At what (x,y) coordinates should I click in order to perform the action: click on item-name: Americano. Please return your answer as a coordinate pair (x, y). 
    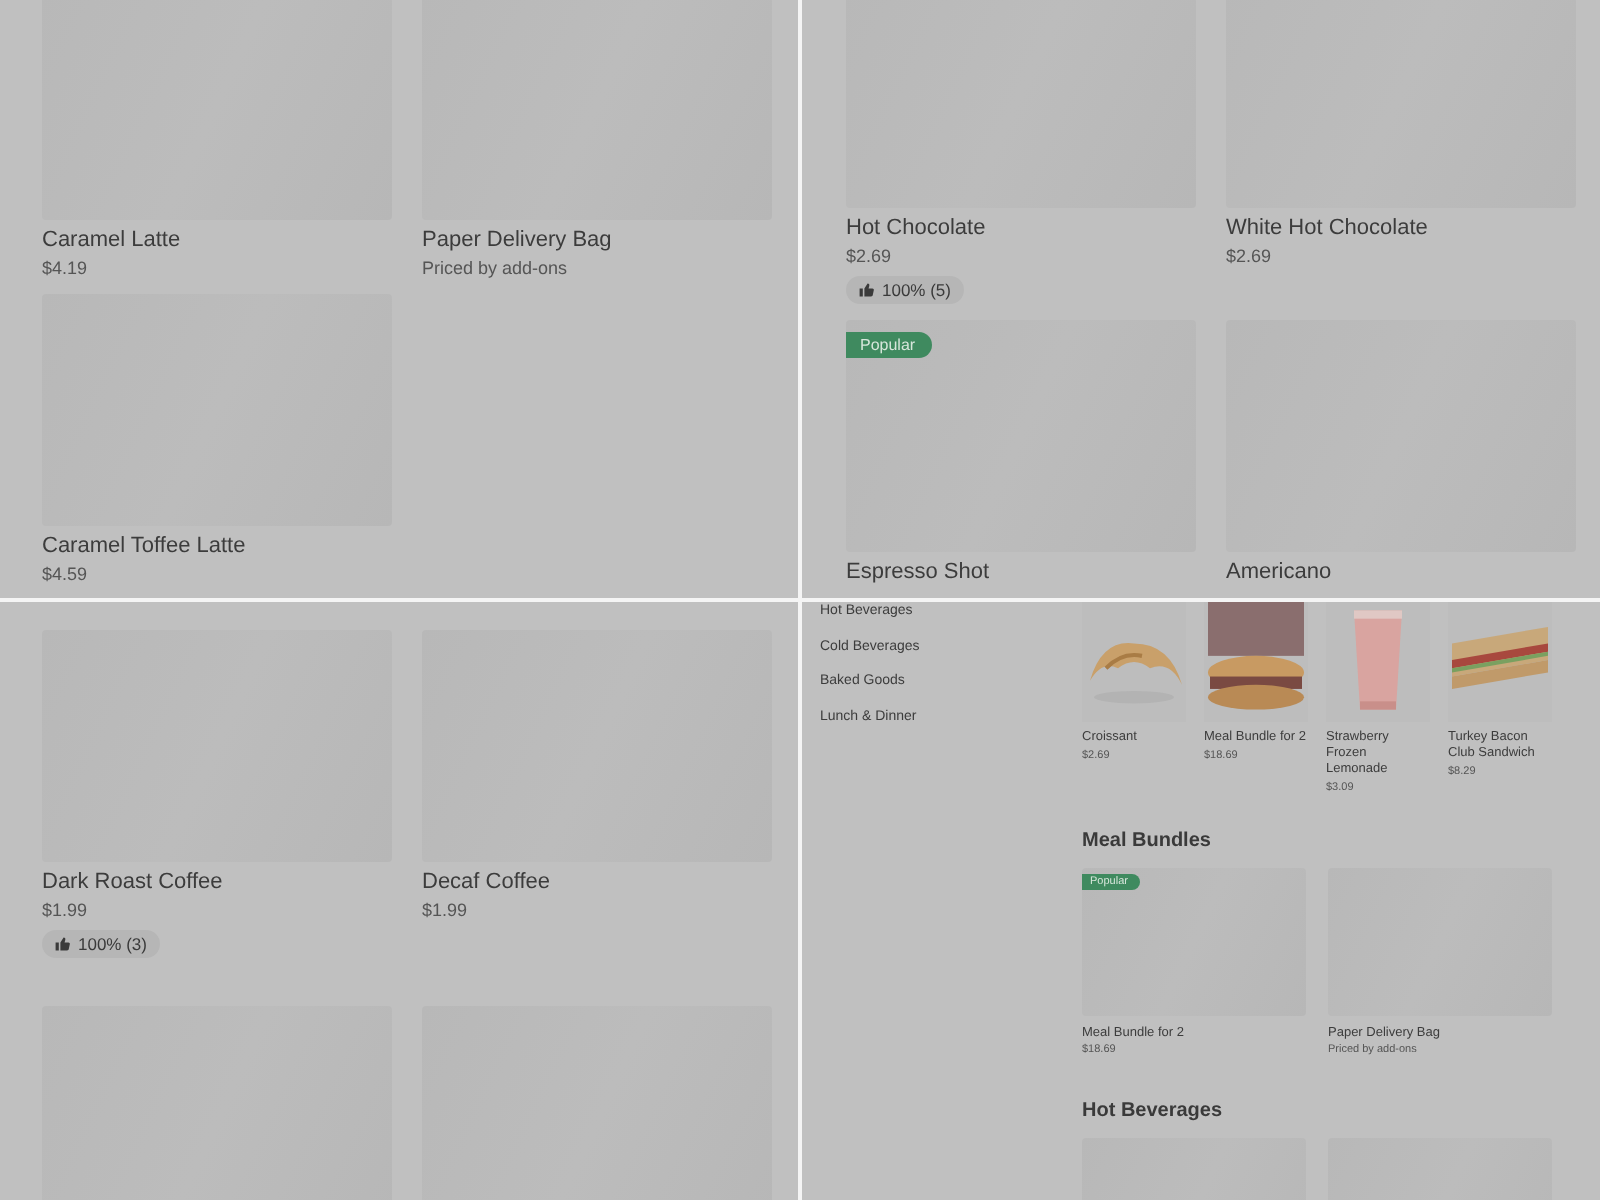
    Looking at the image, I should click on (1401, 572).